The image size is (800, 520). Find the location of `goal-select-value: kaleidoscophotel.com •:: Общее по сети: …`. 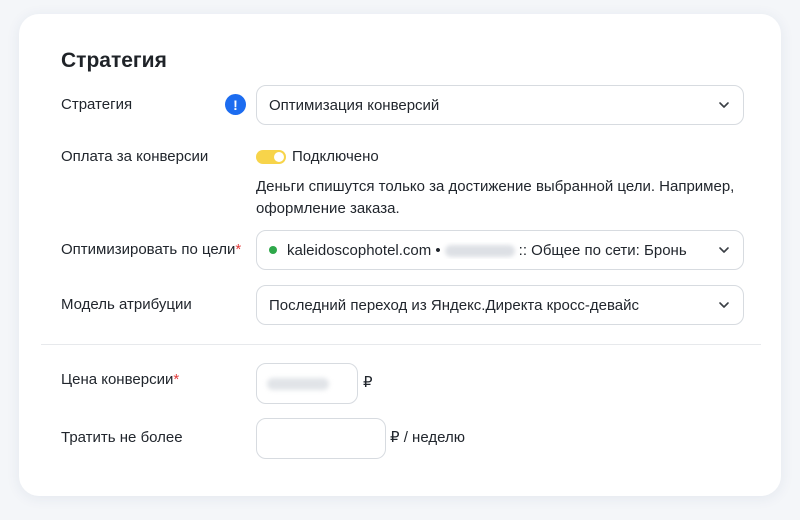

goal-select-value: kaleidoscophotel.com •:: Общее по сети: … is located at coordinates (502, 250).